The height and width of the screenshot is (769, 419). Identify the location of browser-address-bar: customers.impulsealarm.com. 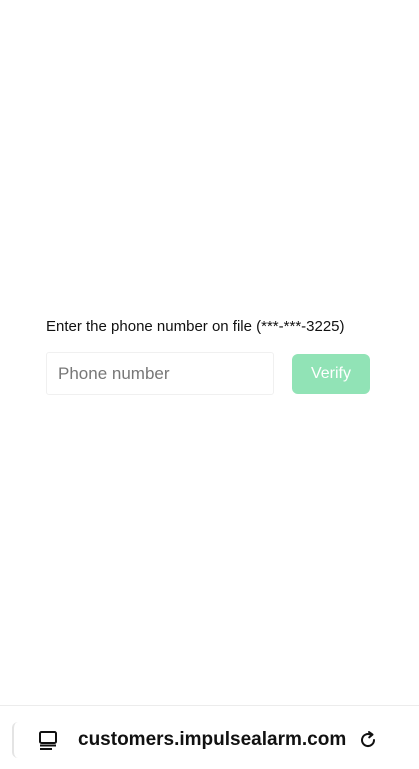
(209, 737).